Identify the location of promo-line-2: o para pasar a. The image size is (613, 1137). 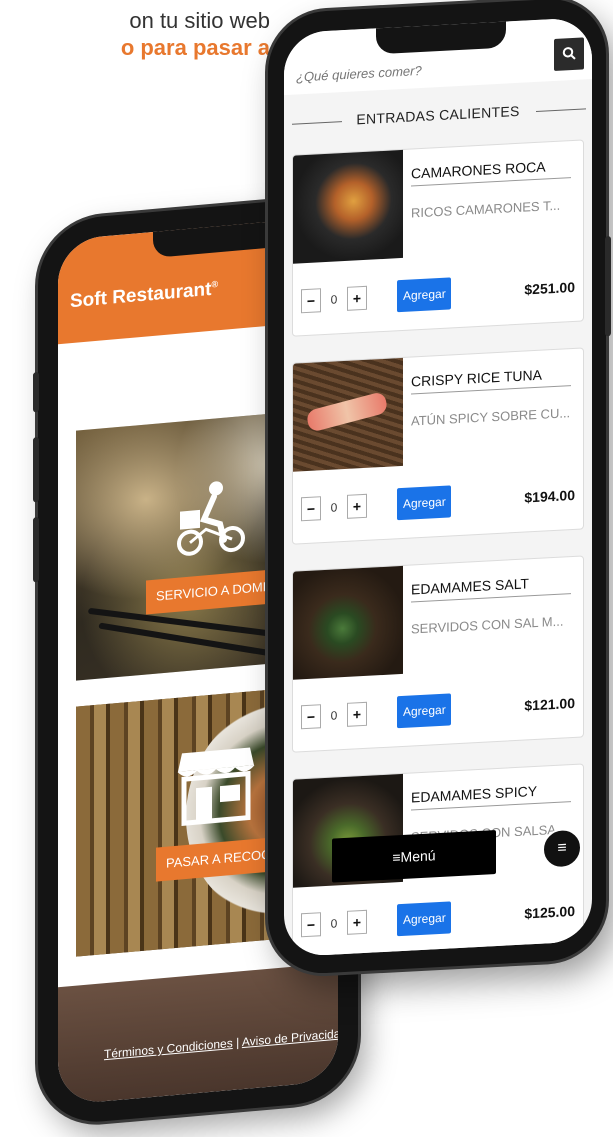
(195, 47).